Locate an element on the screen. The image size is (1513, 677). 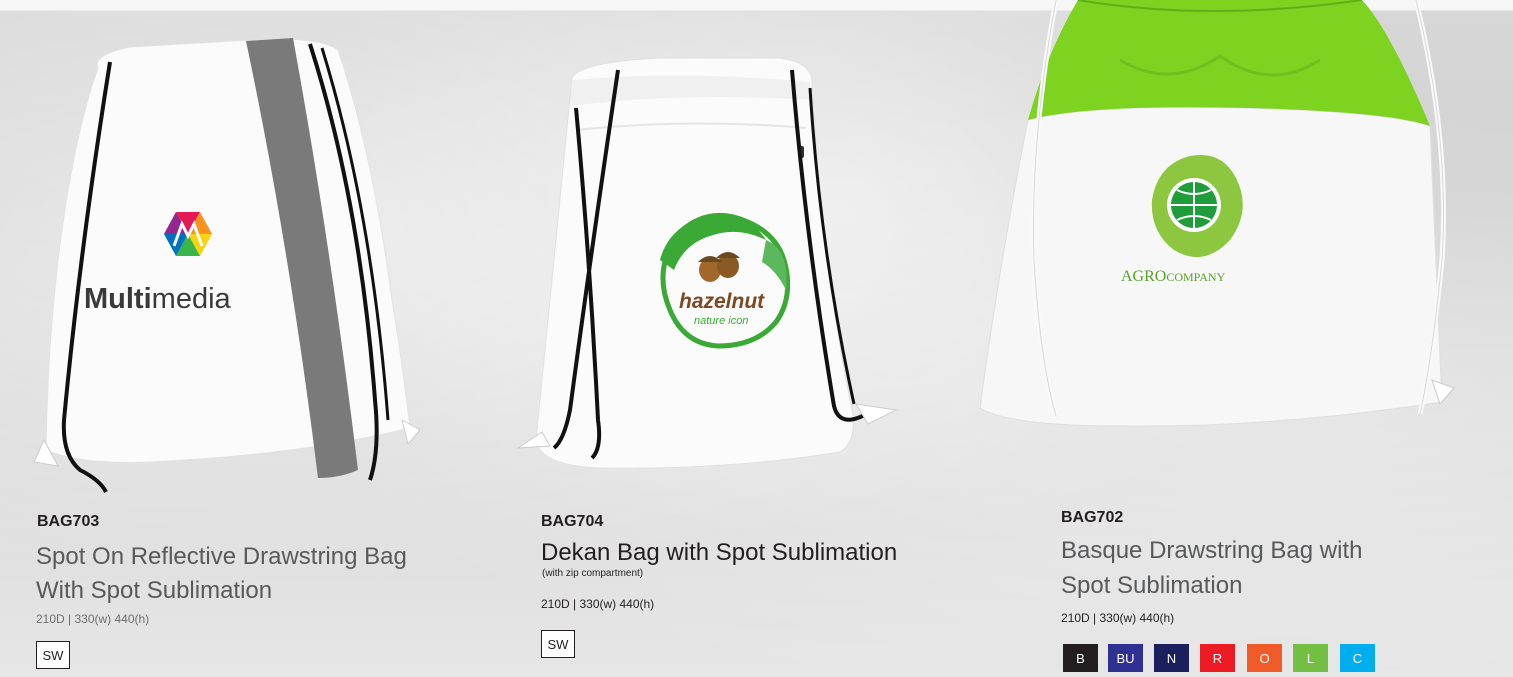
svg-text: Multimedia is located at coordinates (158, 299).